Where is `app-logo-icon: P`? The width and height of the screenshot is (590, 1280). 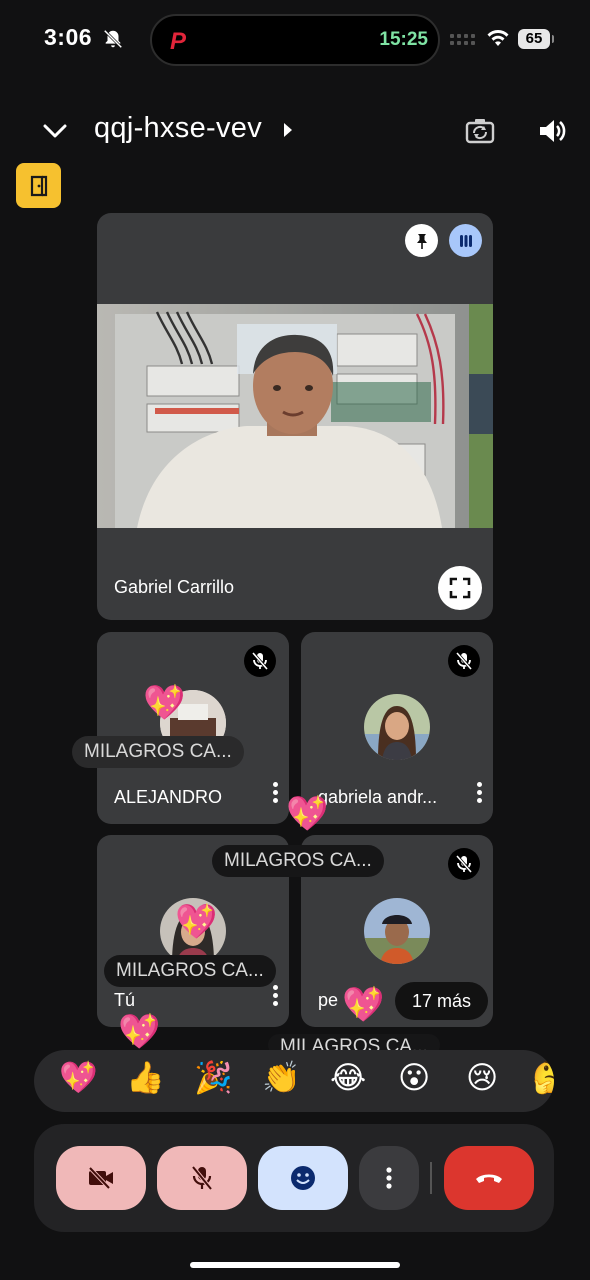
app-logo-icon: P is located at coordinates (178, 41).